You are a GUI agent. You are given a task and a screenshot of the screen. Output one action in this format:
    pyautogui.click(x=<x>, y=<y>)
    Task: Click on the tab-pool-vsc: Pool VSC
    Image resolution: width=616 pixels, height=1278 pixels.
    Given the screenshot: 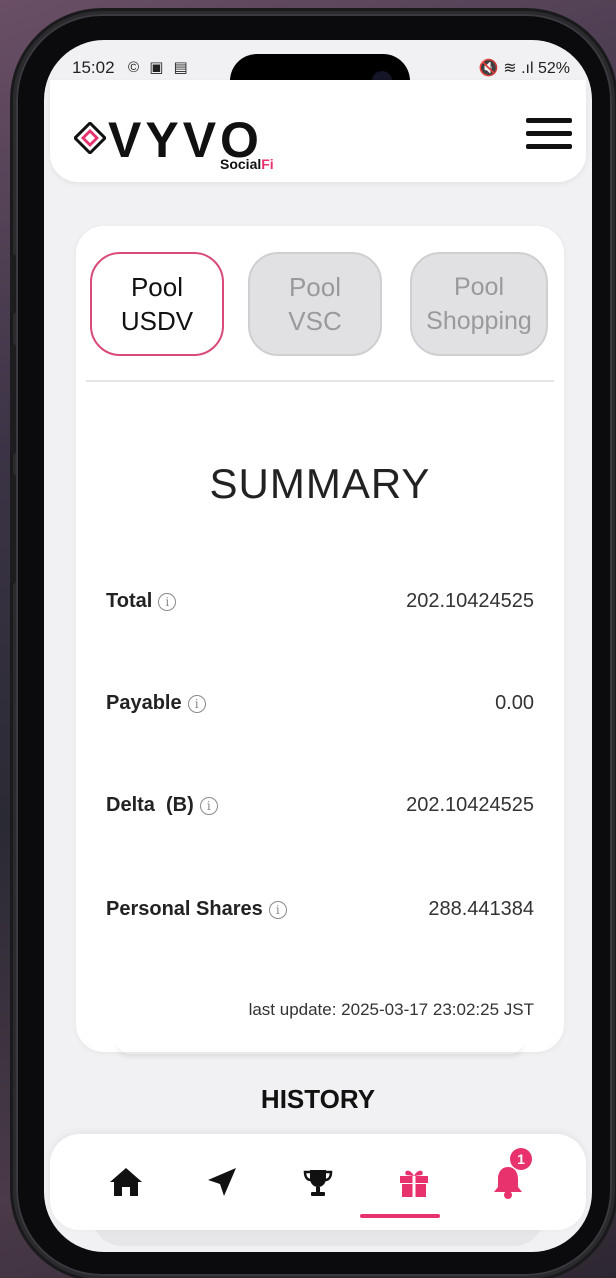 What is the action you would take?
    pyautogui.click(x=315, y=304)
    